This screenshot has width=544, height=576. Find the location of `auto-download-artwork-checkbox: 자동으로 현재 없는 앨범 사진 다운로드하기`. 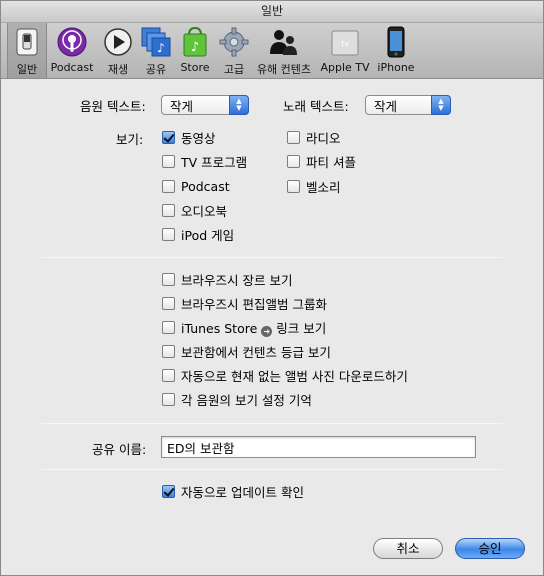

auto-download-artwork-checkbox: 자동으로 현재 없는 앨범 사진 다운로드하기 is located at coordinates (285, 375).